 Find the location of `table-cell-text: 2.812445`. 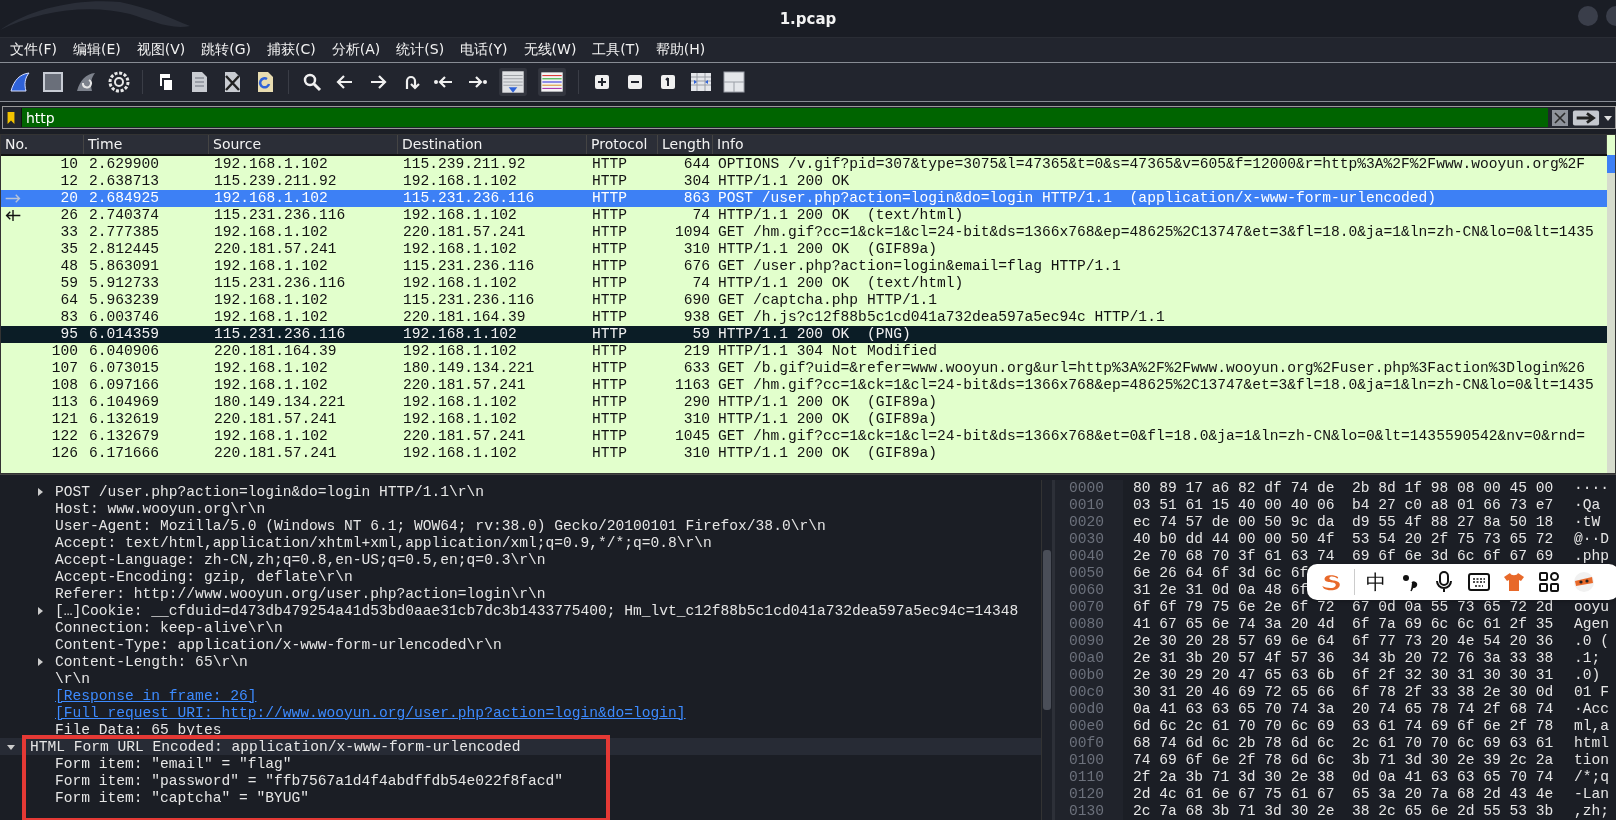

table-cell-text: 2.812445 is located at coordinates (124, 249).